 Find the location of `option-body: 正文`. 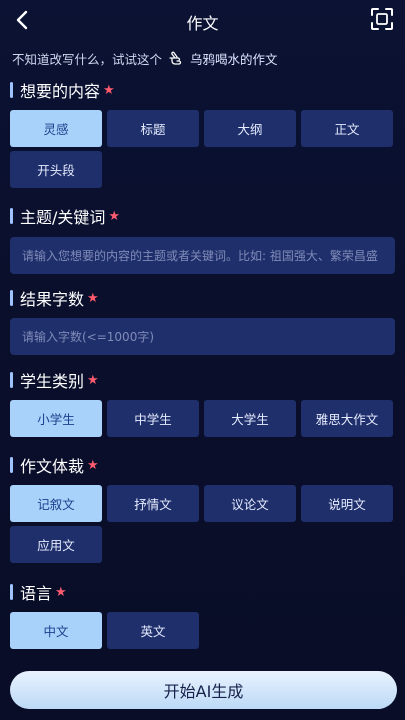

option-body: 正文 is located at coordinates (347, 128).